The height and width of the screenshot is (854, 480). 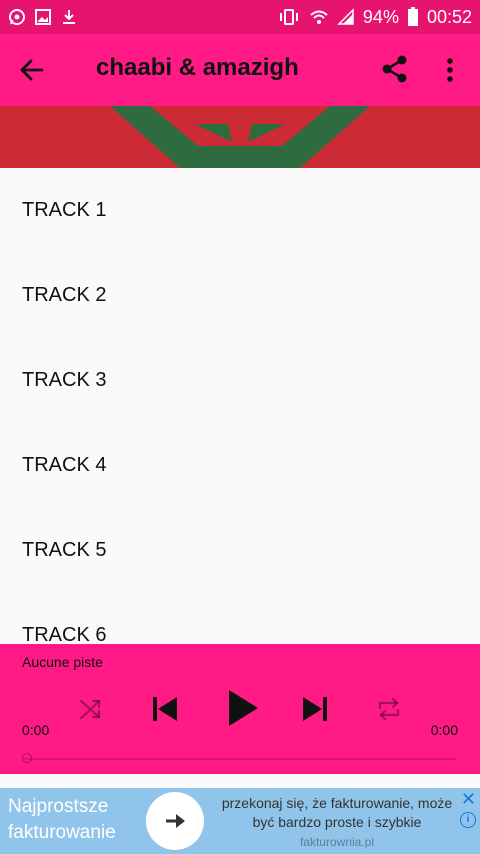 What do you see at coordinates (27, 758) in the screenshot?
I see `seek-thumb` at bounding box center [27, 758].